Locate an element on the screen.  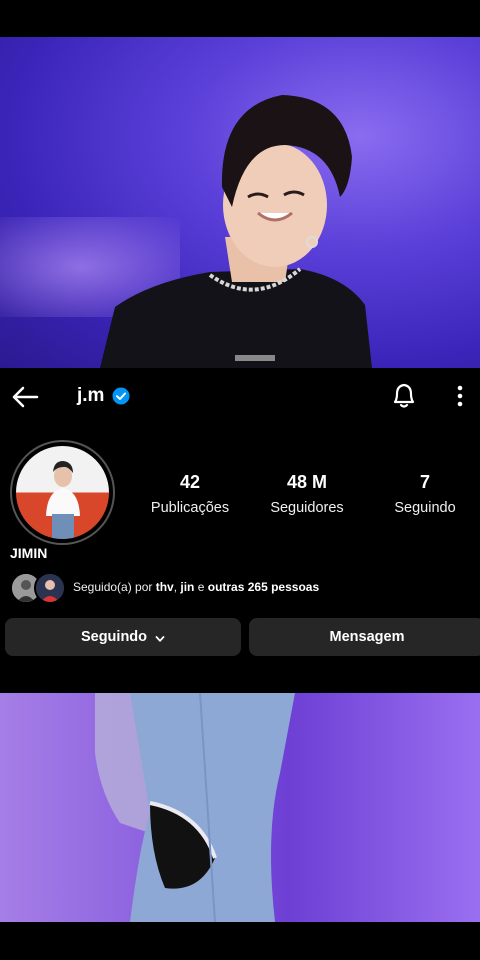
following-button-label: Seguindo is located at coordinates (114, 637).